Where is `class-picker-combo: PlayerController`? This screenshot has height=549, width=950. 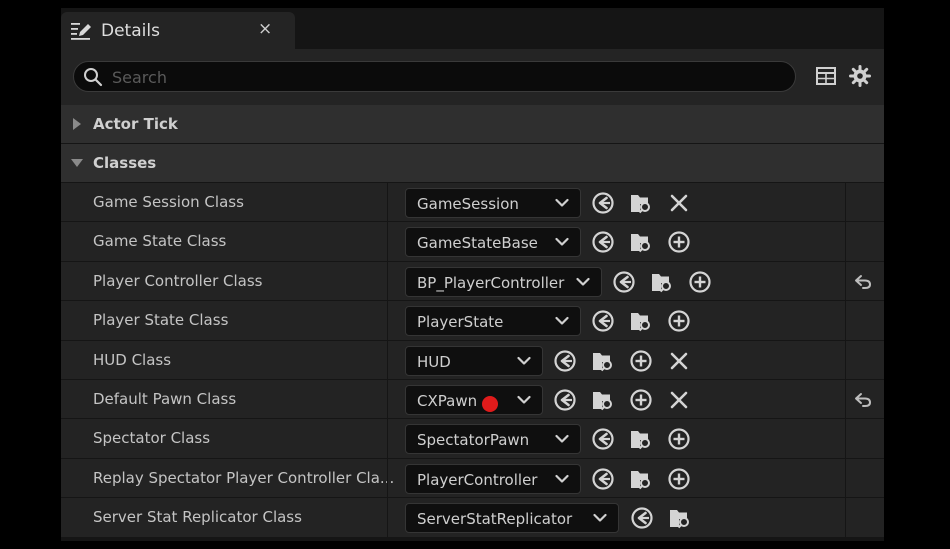
class-picker-combo: PlayerController is located at coordinates (493, 478).